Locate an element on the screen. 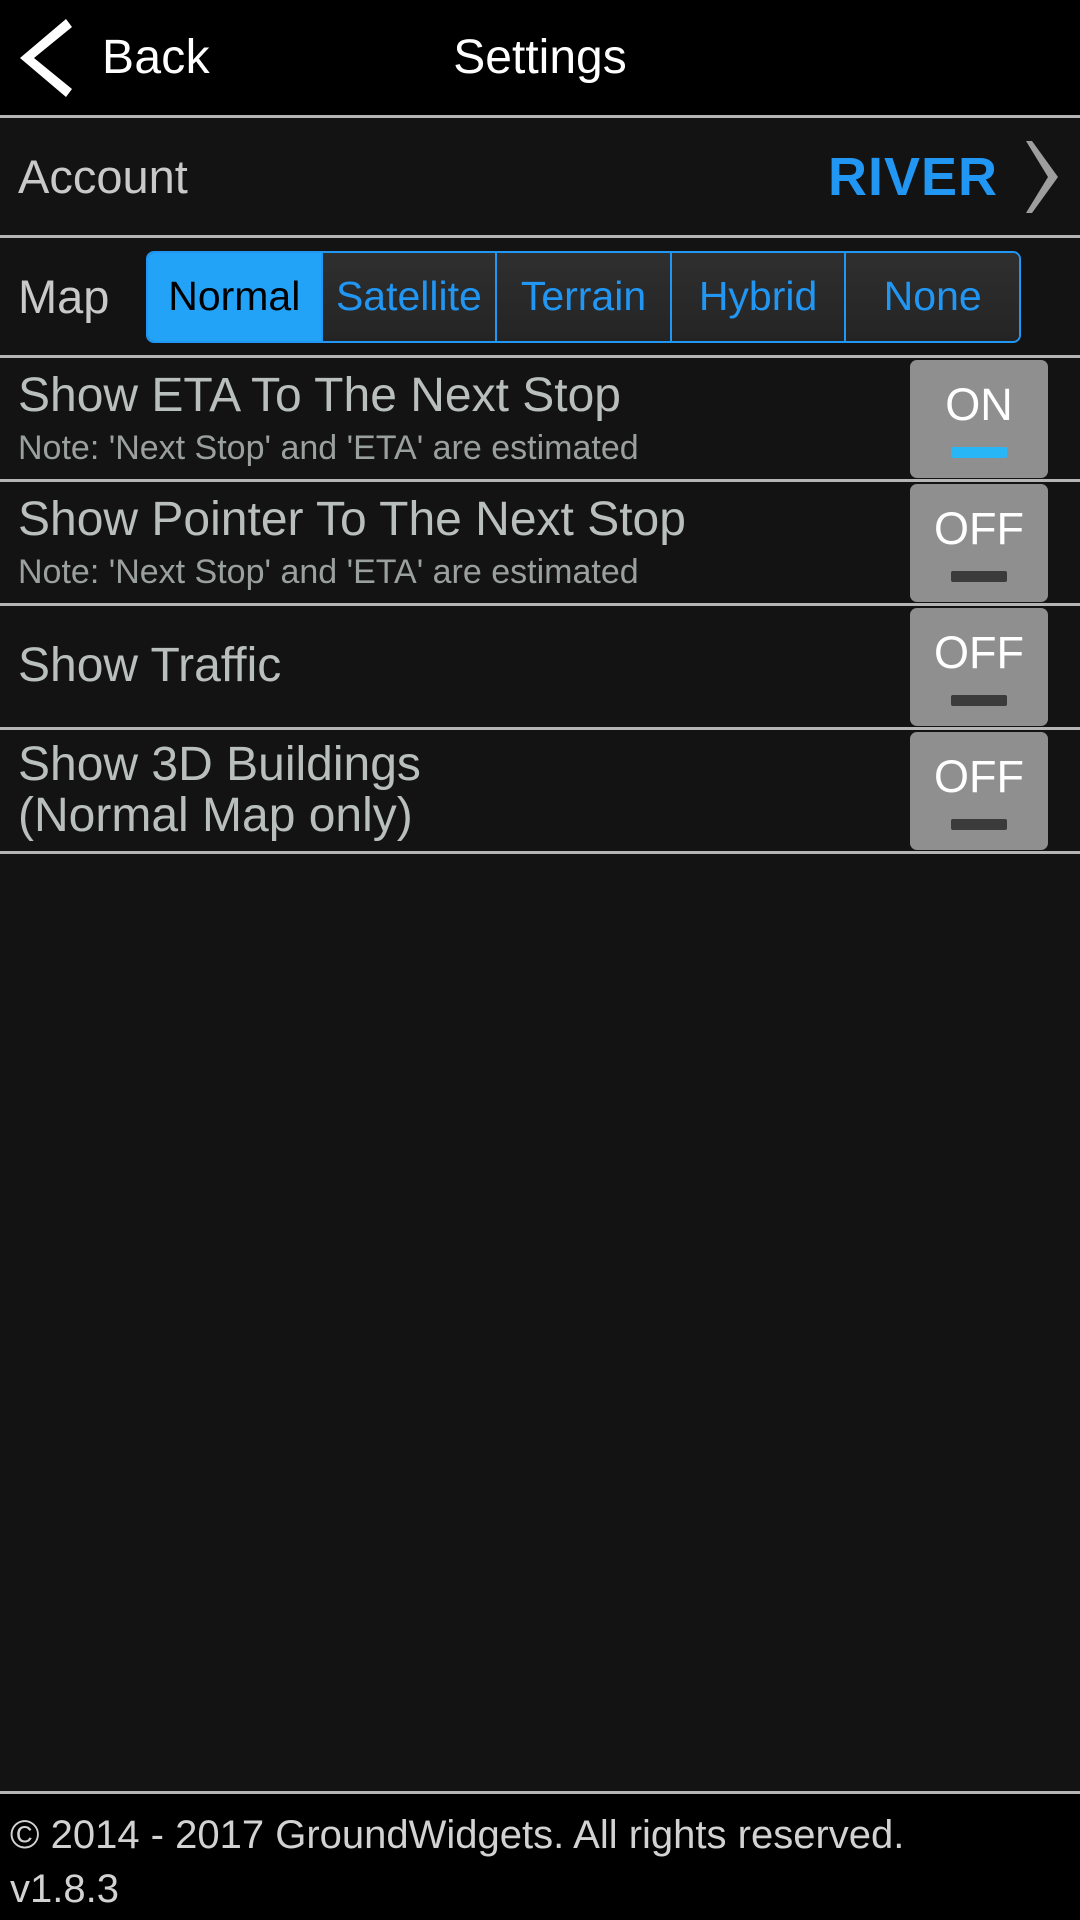 The width and height of the screenshot is (1080, 1920). account-value: RIVER is located at coordinates (912, 176).